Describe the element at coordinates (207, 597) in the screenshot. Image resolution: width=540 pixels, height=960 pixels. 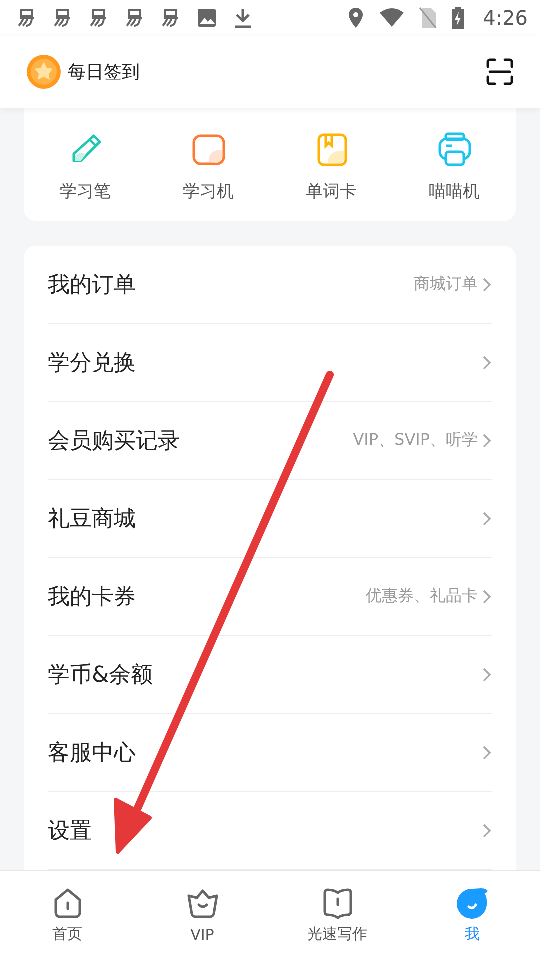
I see `menu-item: 我的卡券` at that location.